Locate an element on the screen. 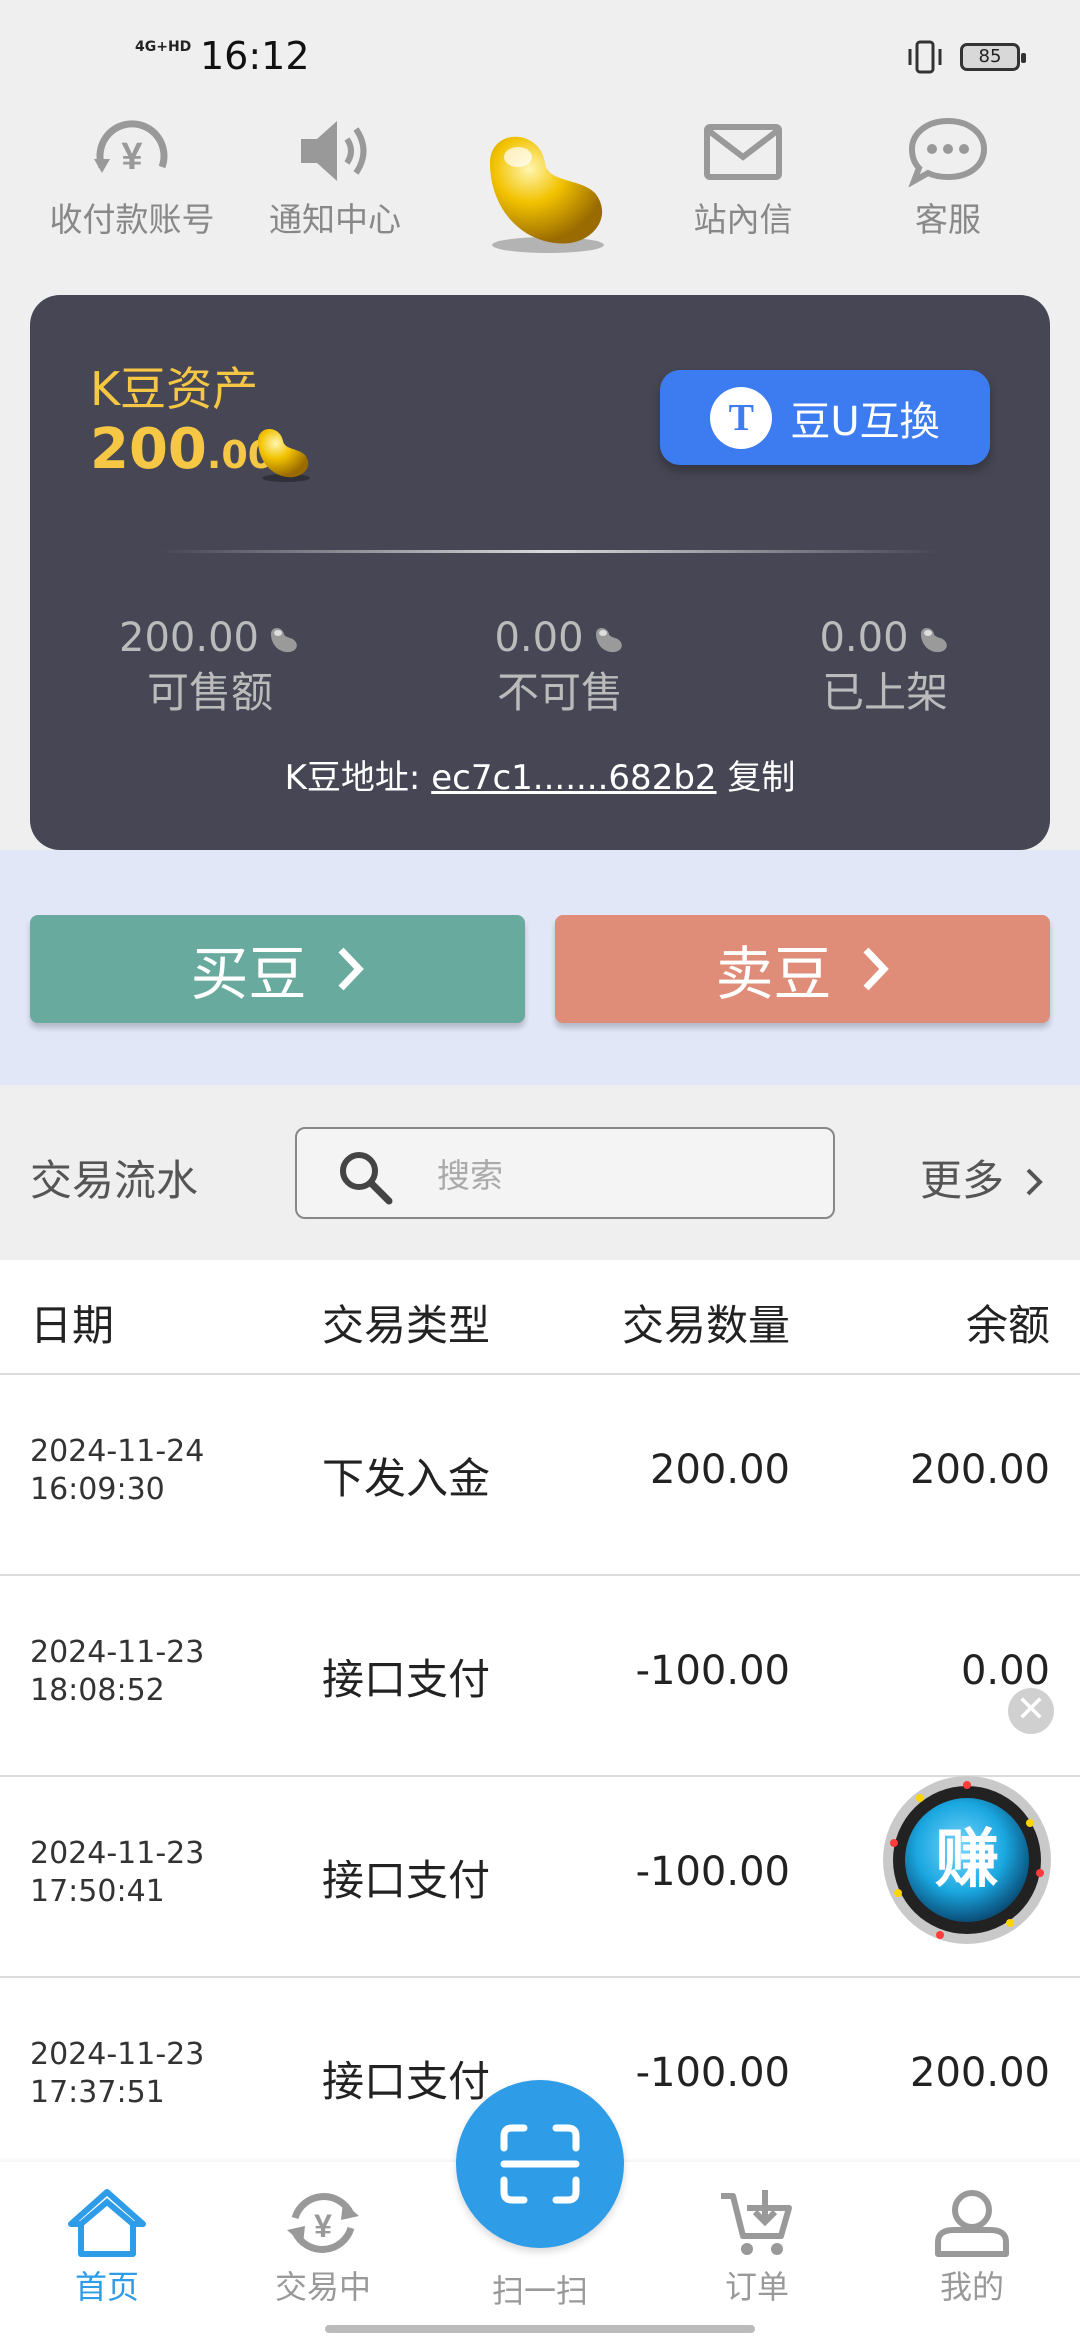  col-amount: 交易数量 is located at coordinates (705, 1325).